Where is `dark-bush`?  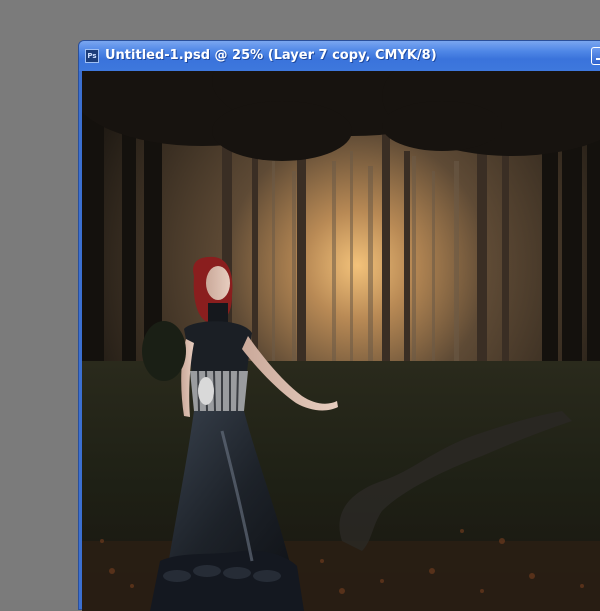
dark-bush is located at coordinates (164, 351).